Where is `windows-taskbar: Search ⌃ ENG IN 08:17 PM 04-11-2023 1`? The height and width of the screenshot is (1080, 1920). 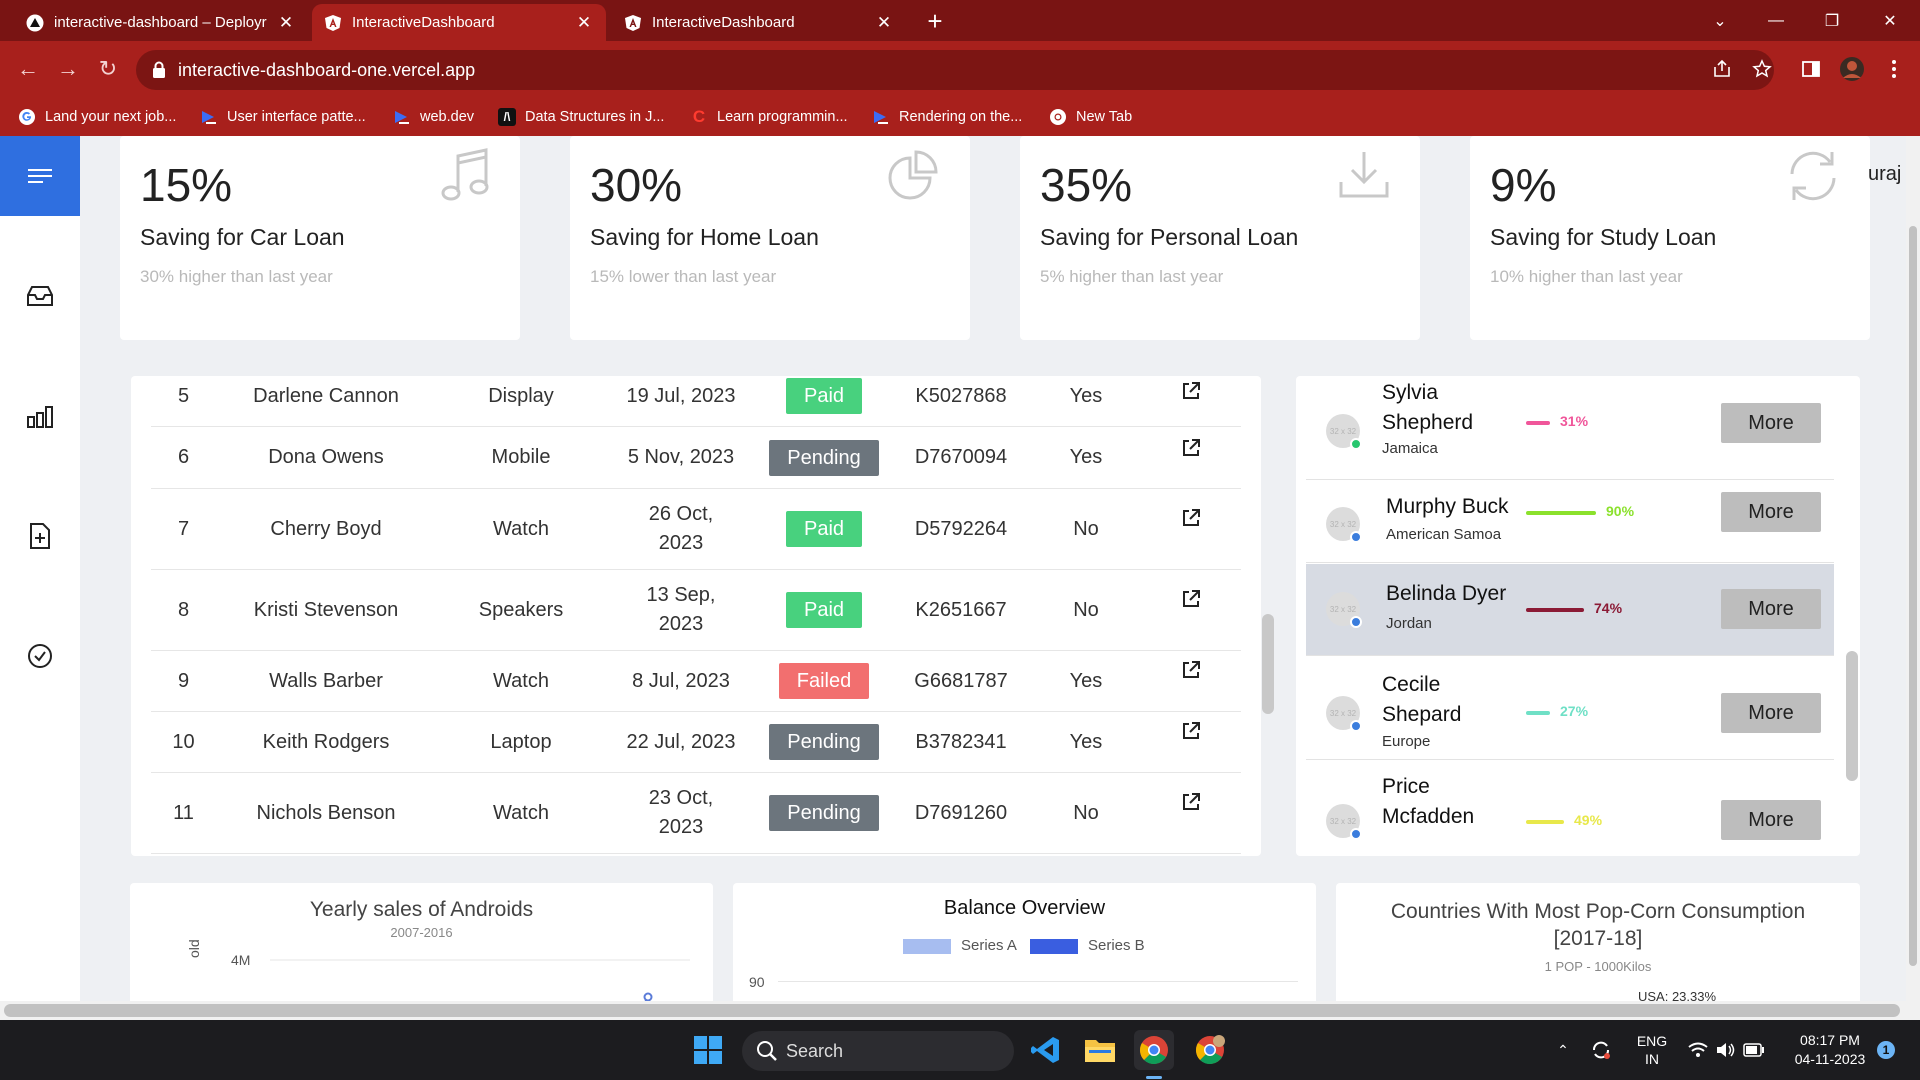
windows-taskbar: Search ⌃ ENG IN 08:17 PM 04-11-2023 1 is located at coordinates (960, 1050).